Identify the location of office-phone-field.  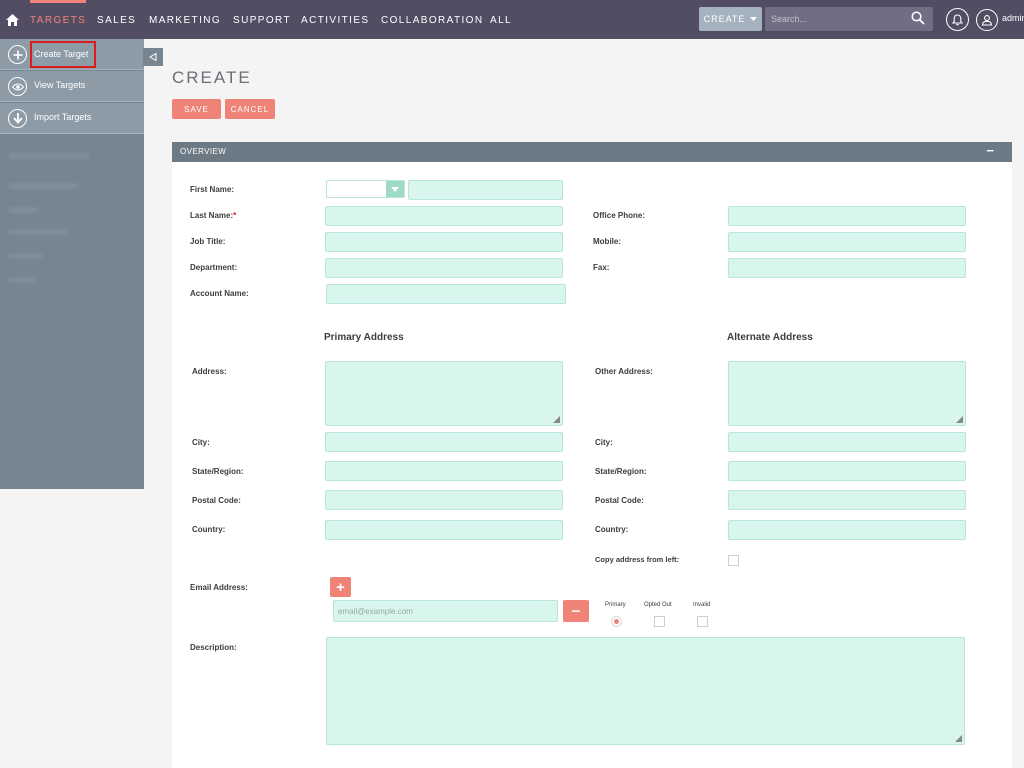
(847, 216).